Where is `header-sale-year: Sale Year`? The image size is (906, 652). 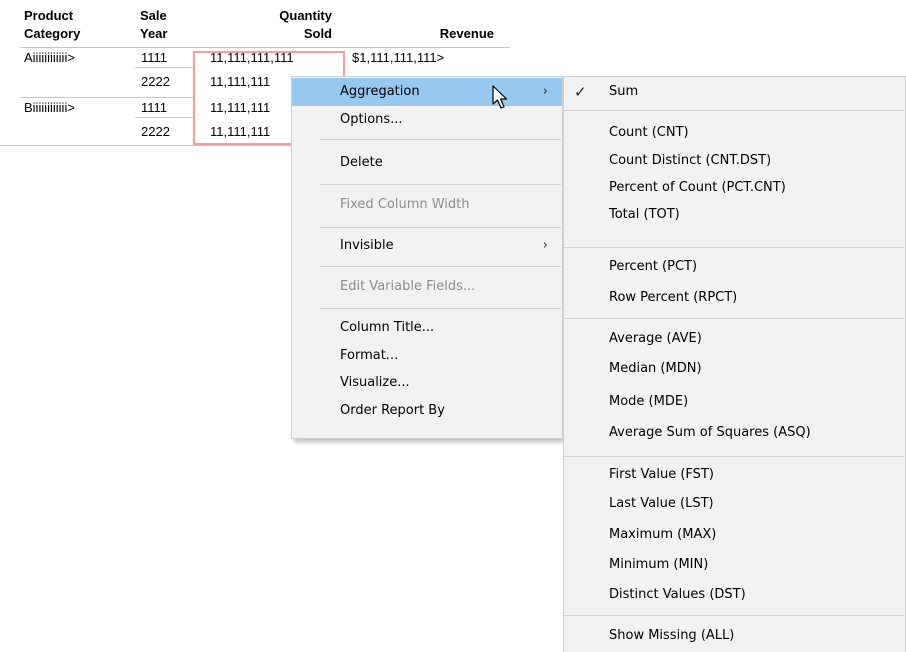 header-sale-year: Sale Year is located at coordinates (153, 25).